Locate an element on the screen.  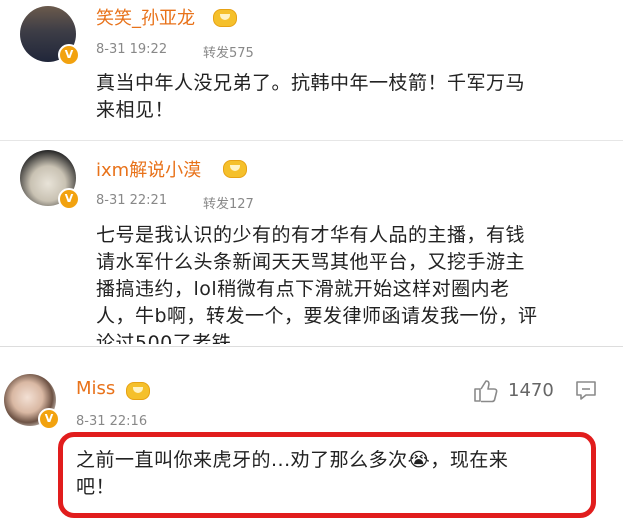
timestamp: 8-31 22:16 is located at coordinates (112, 421).